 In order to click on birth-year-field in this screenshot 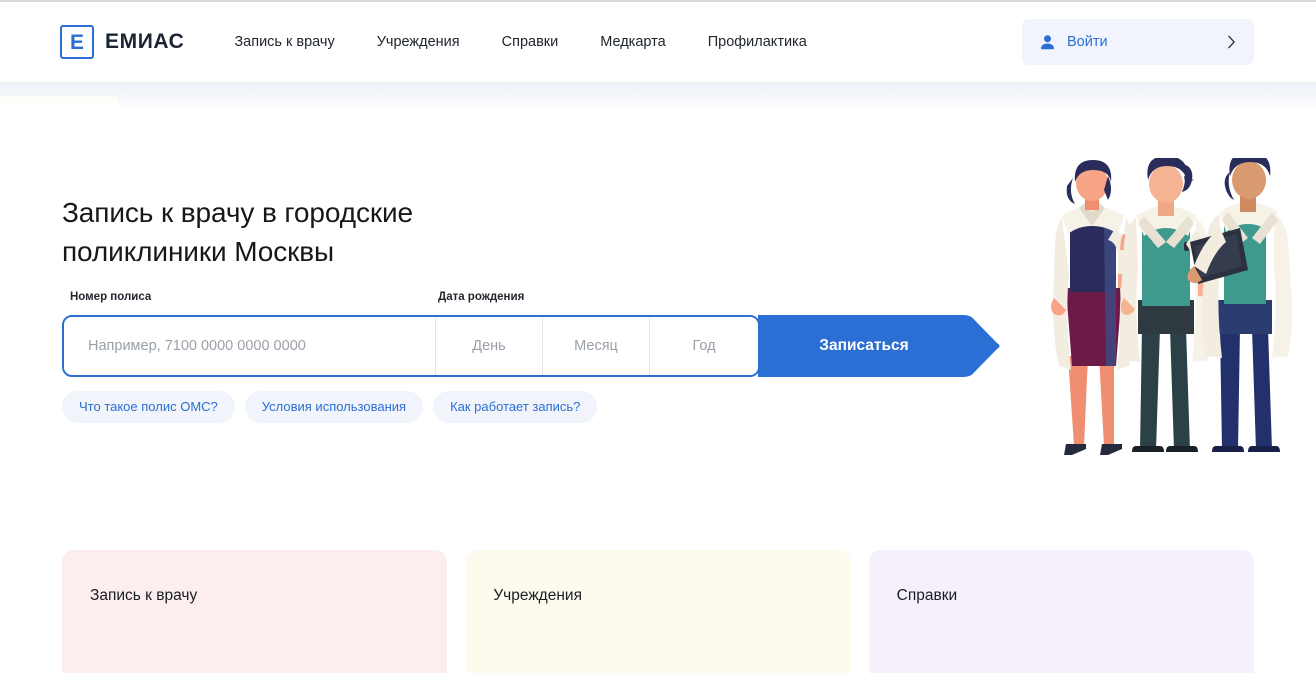, I will do `click(704, 346)`.